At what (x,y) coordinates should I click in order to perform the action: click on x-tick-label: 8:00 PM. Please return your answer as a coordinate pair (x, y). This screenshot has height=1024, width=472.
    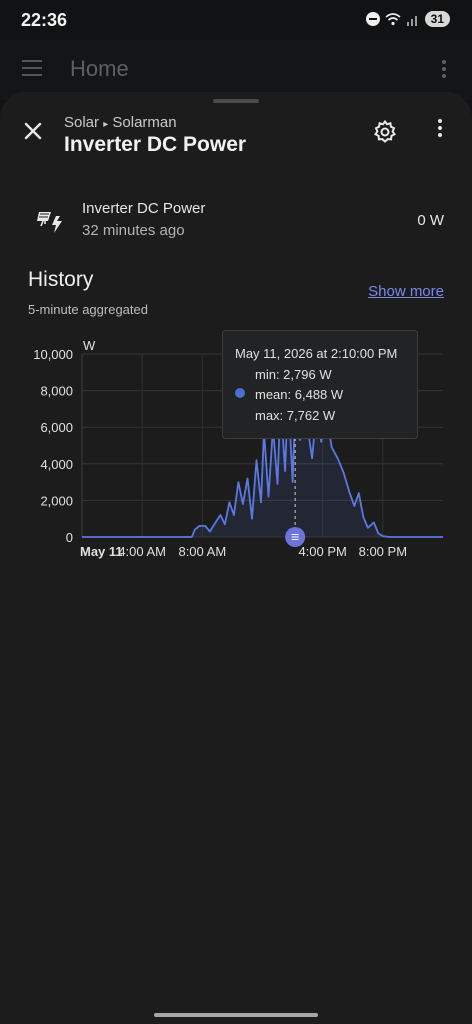
    Looking at the image, I should click on (383, 551).